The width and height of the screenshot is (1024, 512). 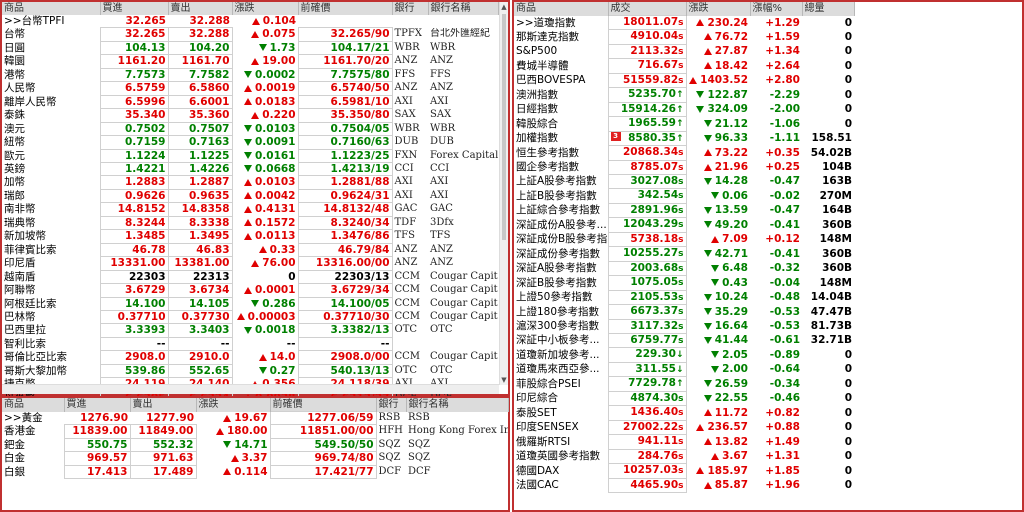 What do you see at coordinates (51, 115) in the screenshot?
I see `product-name: 泰銖` at bounding box center [51, 115].